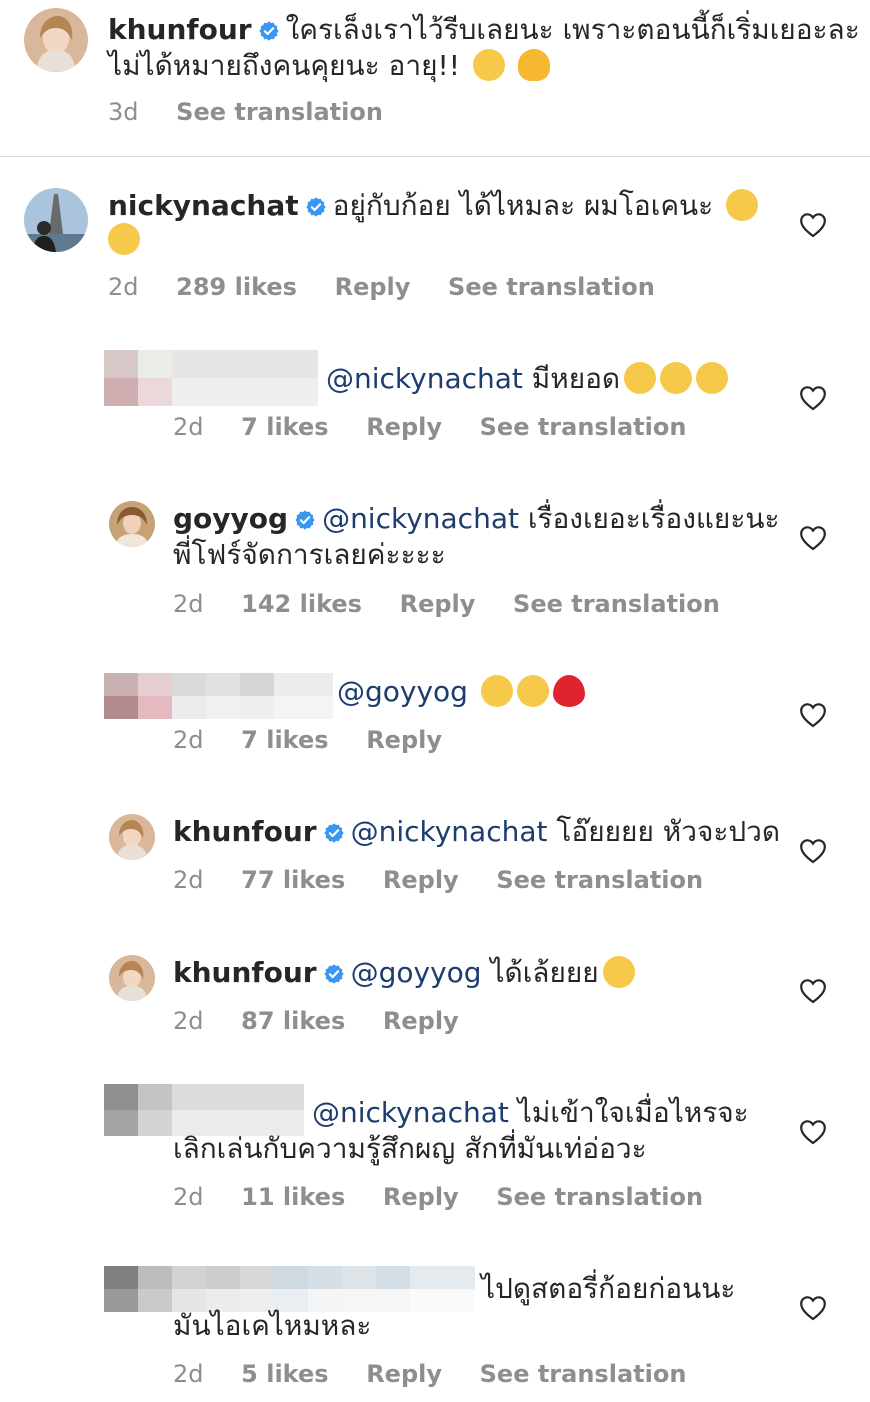 This screenshot has width=870, height=1402. I want to click on comment-4-line-1: khunfour @nickynachat โอ๊ยยยย หัวจะปวด, so click(476, 832).